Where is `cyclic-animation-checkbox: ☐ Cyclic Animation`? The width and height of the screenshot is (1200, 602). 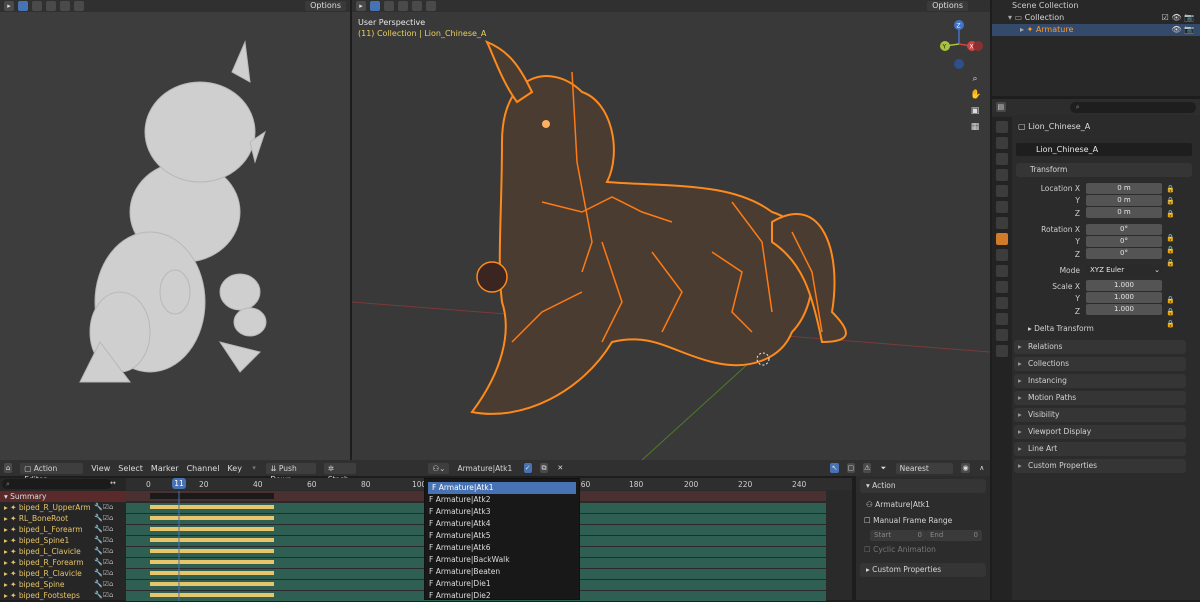
cyclic-animation-checkbox: ☐ Cyclic Animation is located at coordinates (900, 549).